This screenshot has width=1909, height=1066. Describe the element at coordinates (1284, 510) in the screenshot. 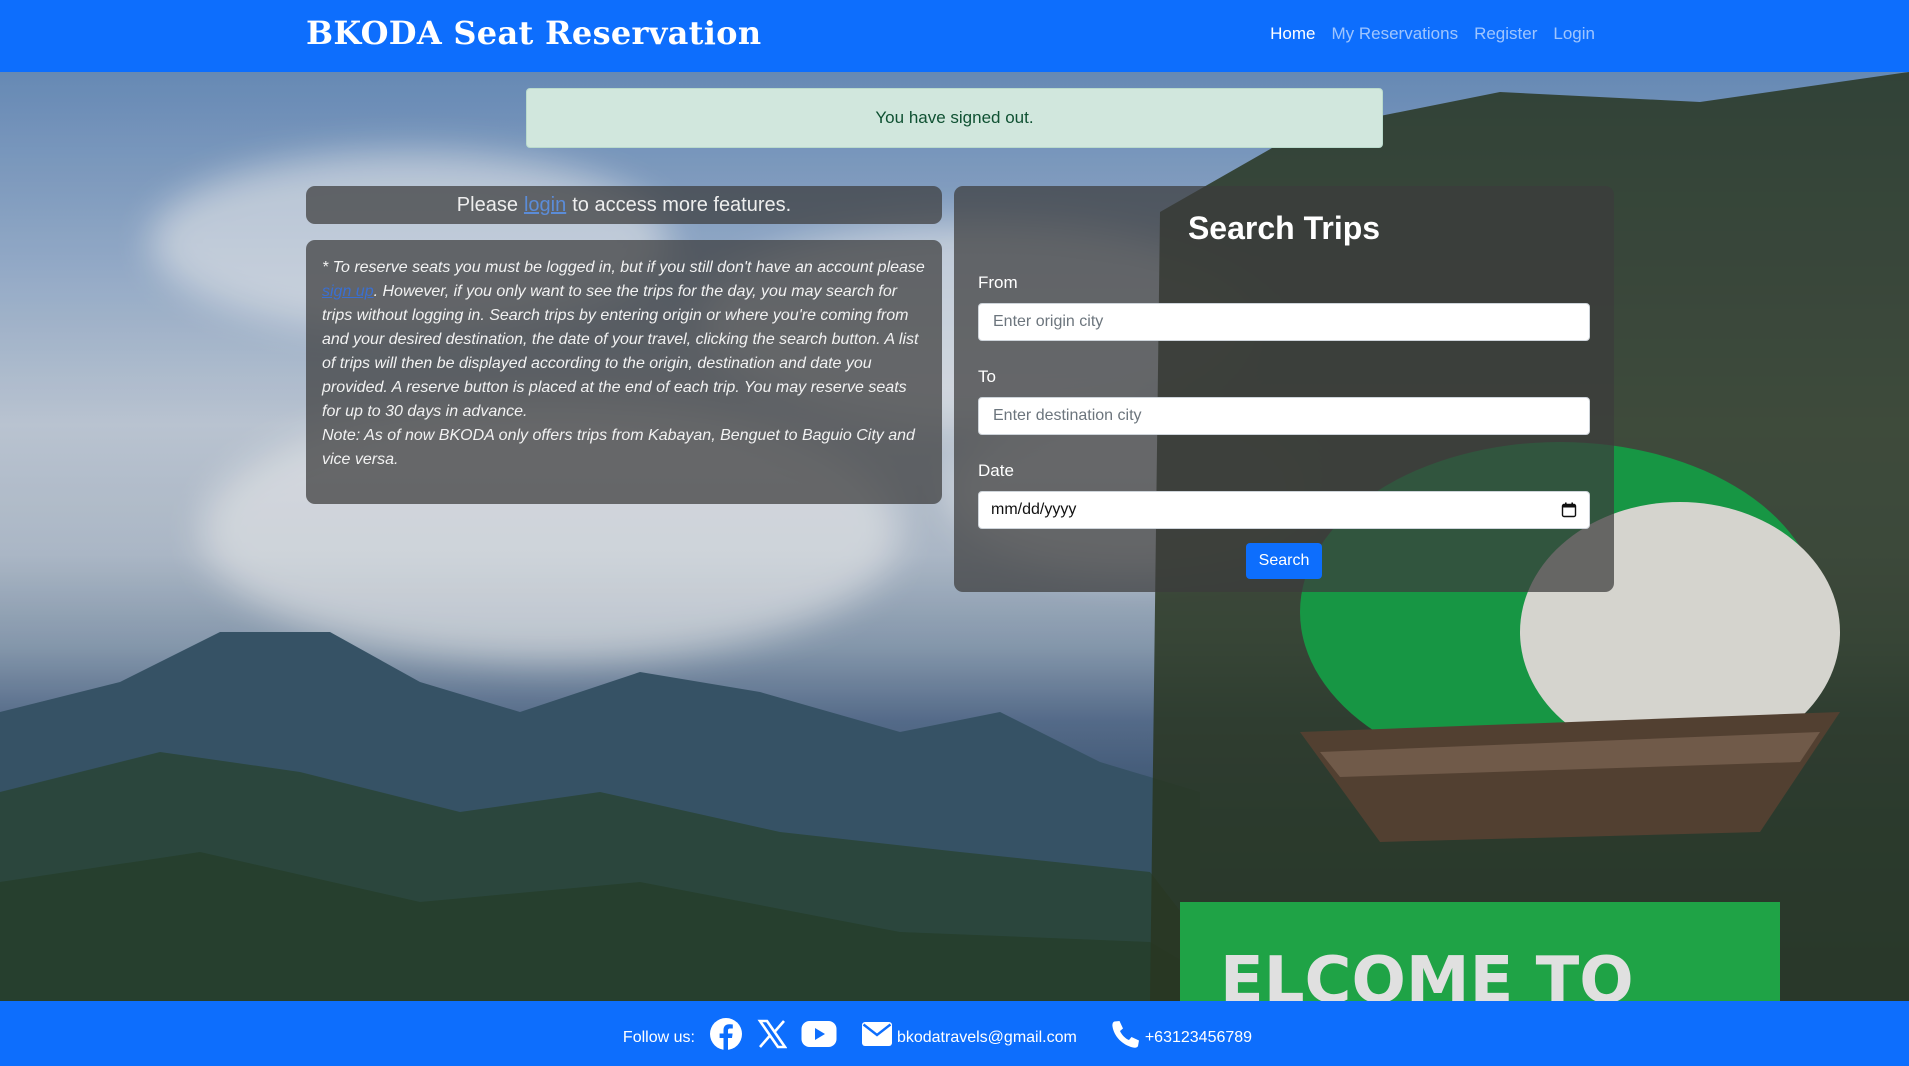

I see `date-input: mm/dd/yyyy` at that location.